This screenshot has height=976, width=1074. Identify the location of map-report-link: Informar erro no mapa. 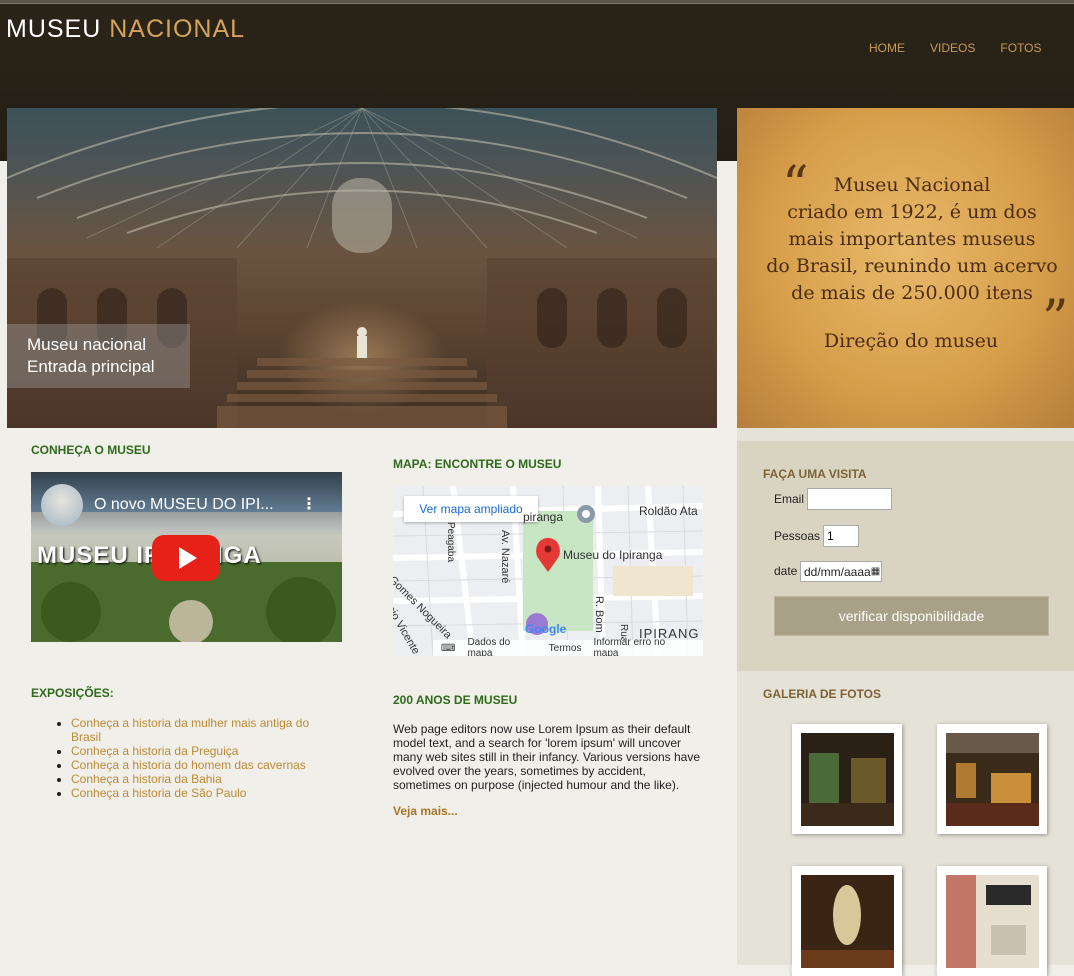
(642, 646).